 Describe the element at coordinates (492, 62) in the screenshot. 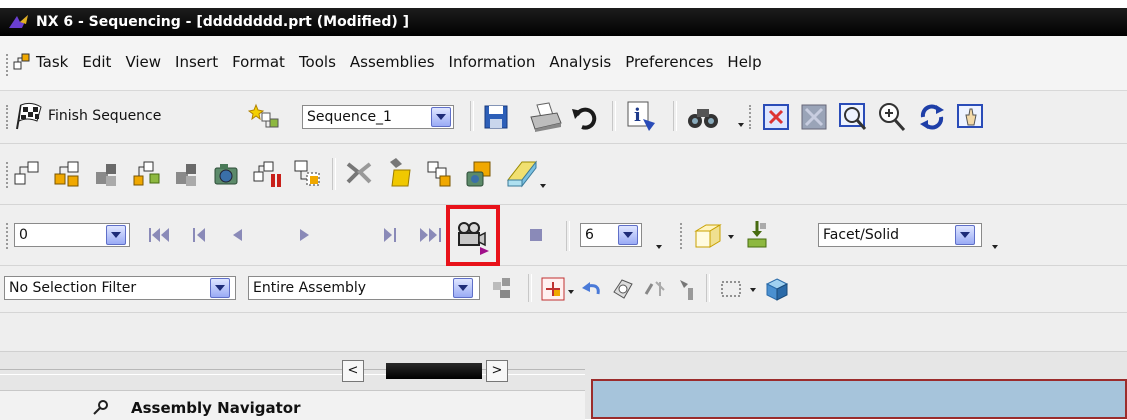

I see `menu-information: Information` at that location.